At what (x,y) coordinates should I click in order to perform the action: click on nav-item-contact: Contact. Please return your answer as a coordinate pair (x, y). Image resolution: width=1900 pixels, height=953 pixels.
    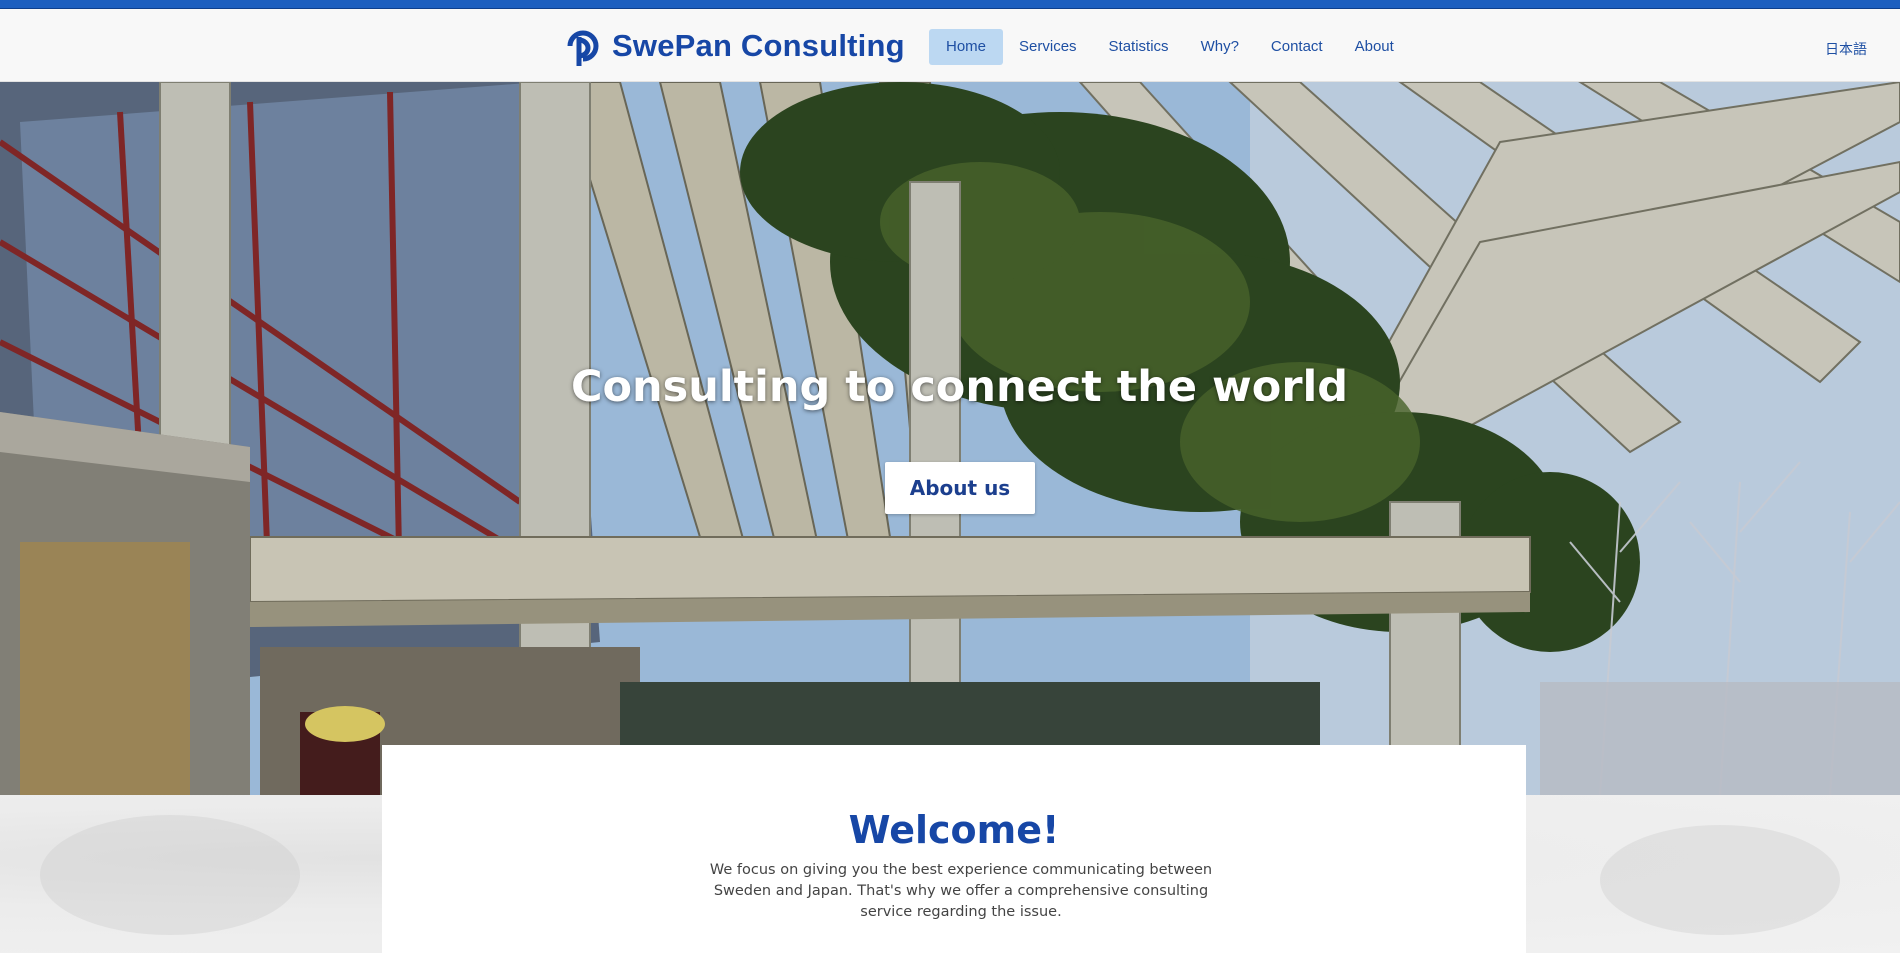
    Looking at the image, I should click on (1297, 47).